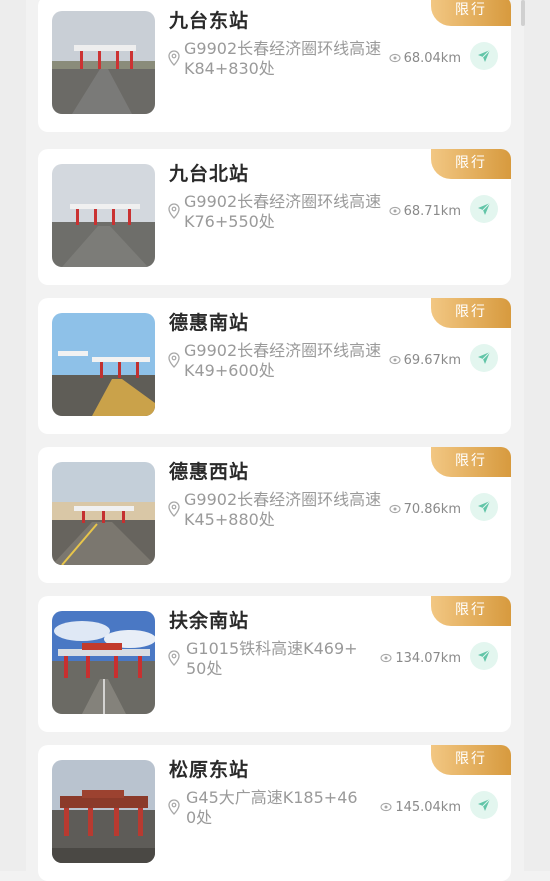  Describe the element at coordinates (428, 807) in the screenshot. I see `distance-value: 145.04km` at that location.